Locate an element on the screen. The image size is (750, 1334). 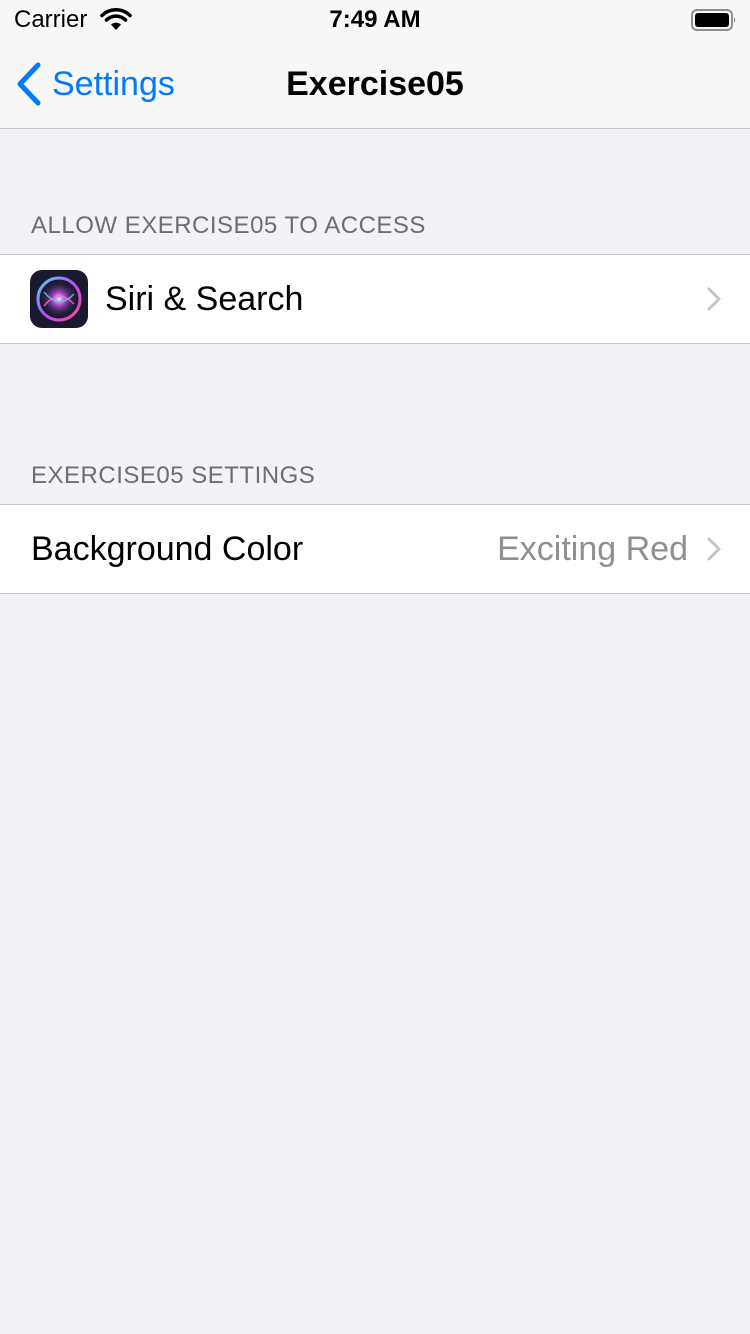
background-color-row: Background Color Exciting Red is located at coordinates (375, 549).